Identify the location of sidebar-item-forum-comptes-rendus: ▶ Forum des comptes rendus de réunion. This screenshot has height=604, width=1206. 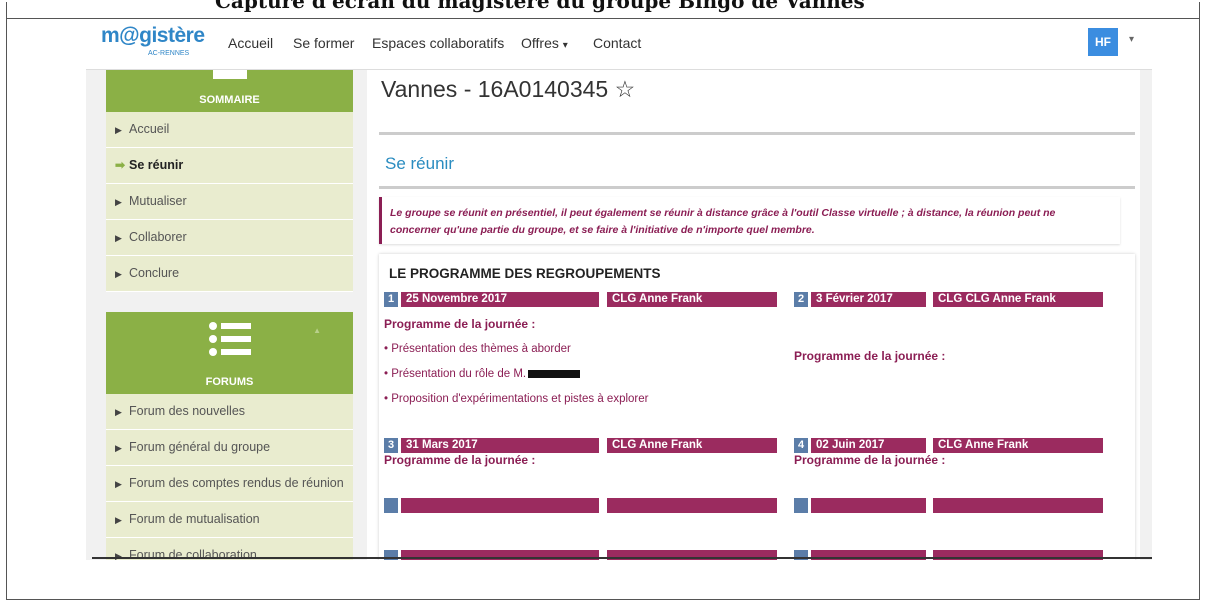
(229, 484).